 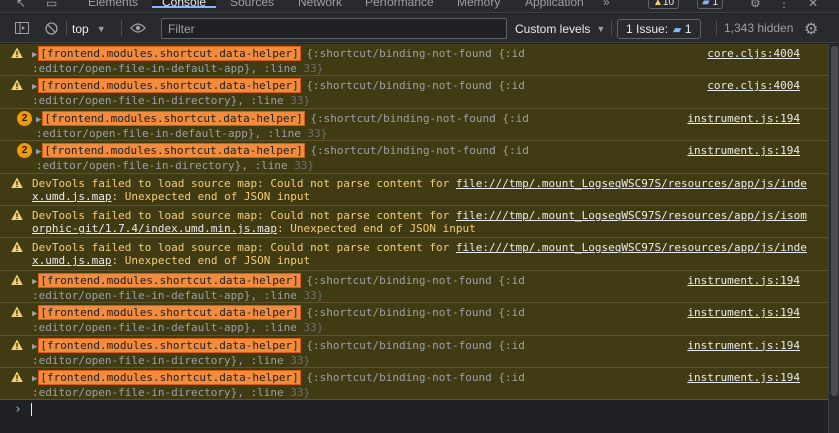 I want to click on tab-elements: Elements, so click(x=113, y=4).